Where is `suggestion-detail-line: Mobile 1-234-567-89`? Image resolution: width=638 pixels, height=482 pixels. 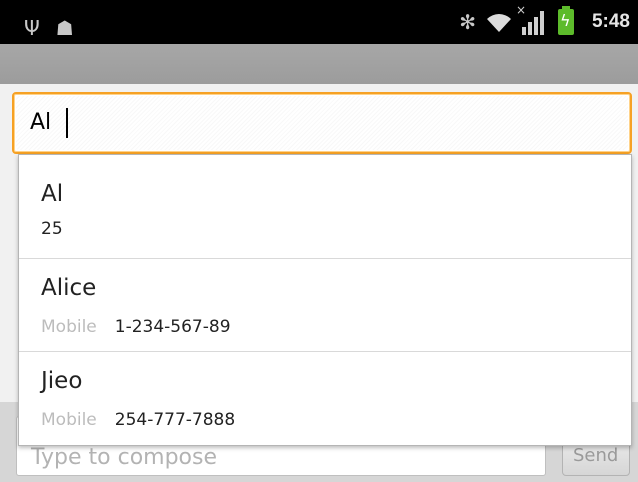
suggestion-detail-line: Mobile 1-234-567-89 is located at coordinates (136, 327).